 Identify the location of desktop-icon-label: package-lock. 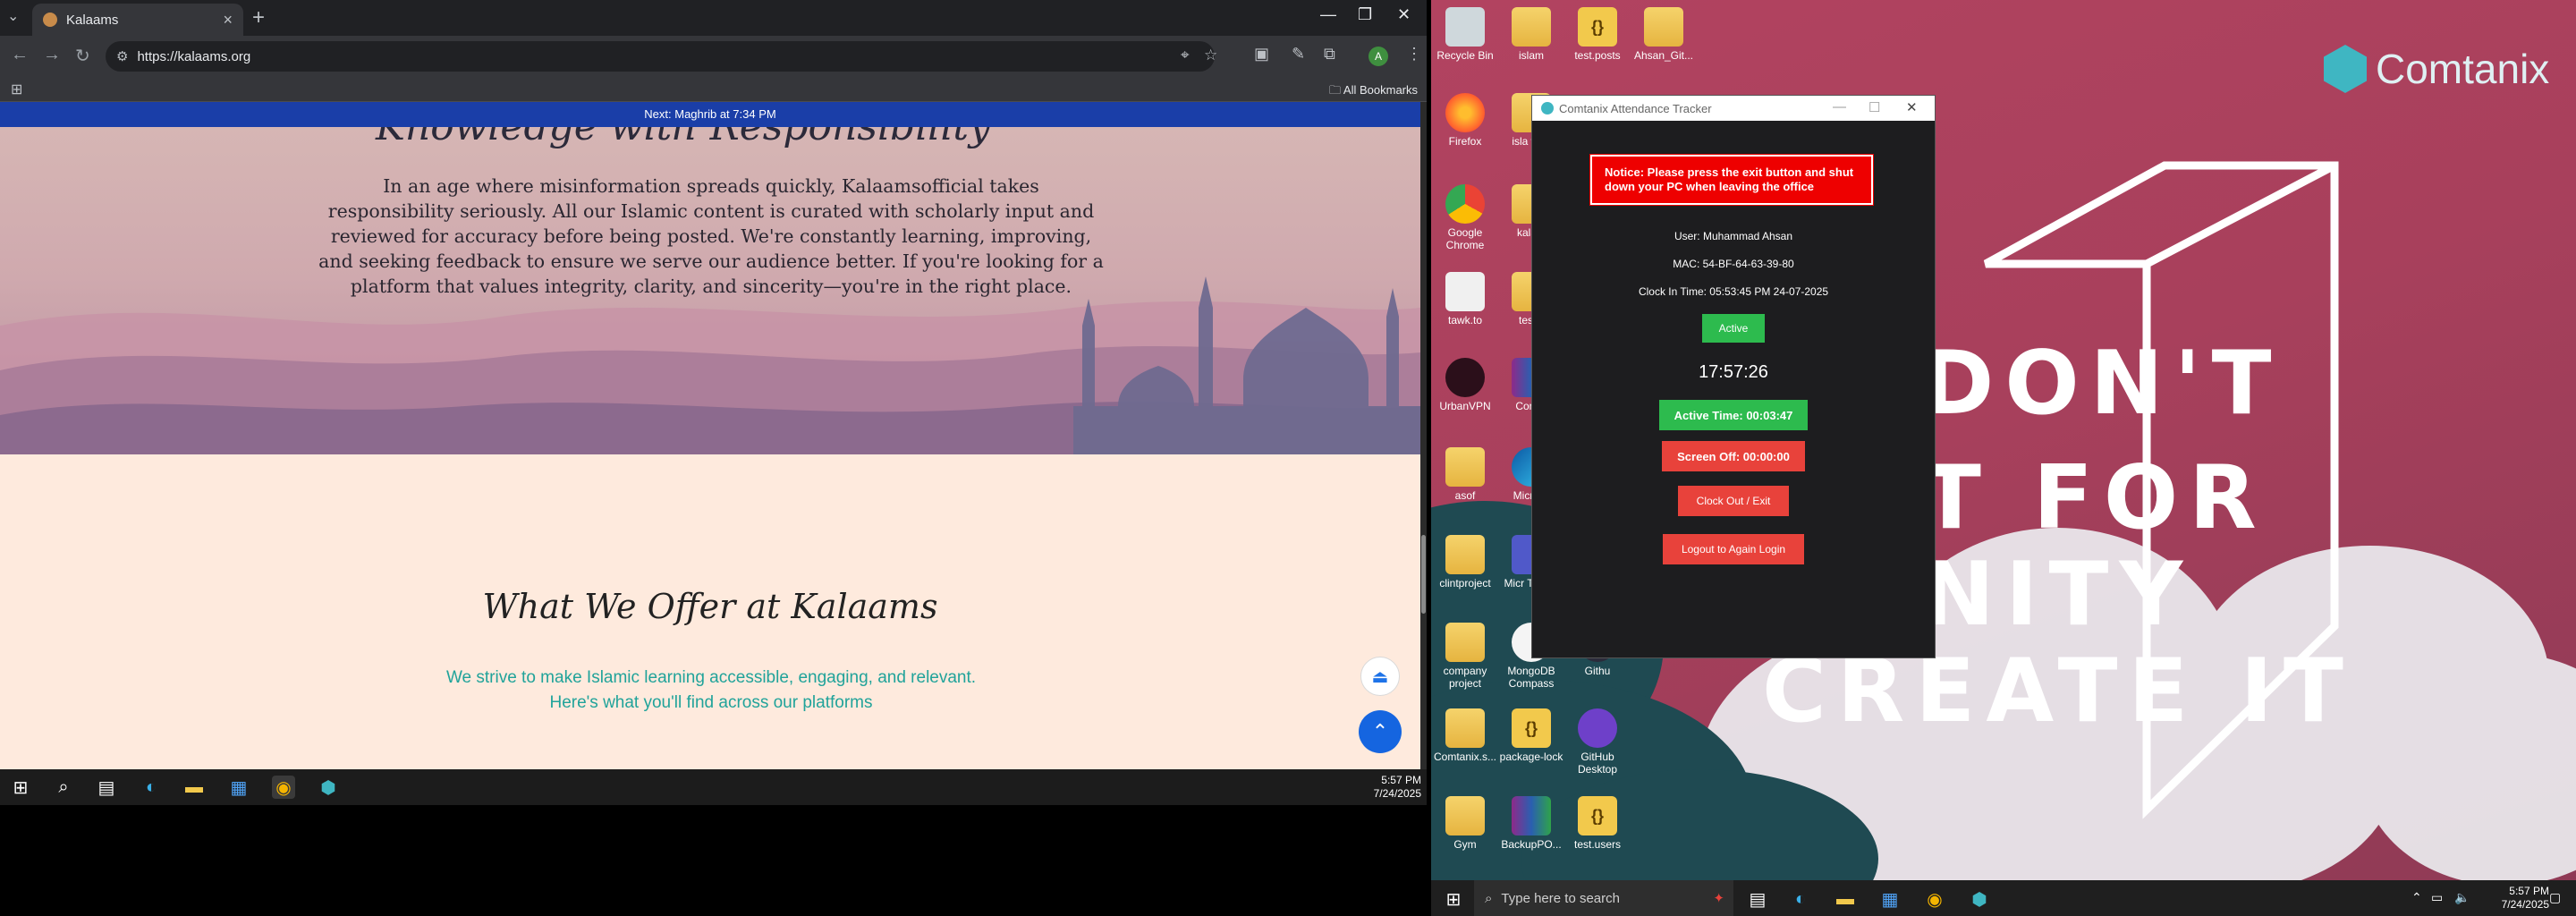
(1531, 757).